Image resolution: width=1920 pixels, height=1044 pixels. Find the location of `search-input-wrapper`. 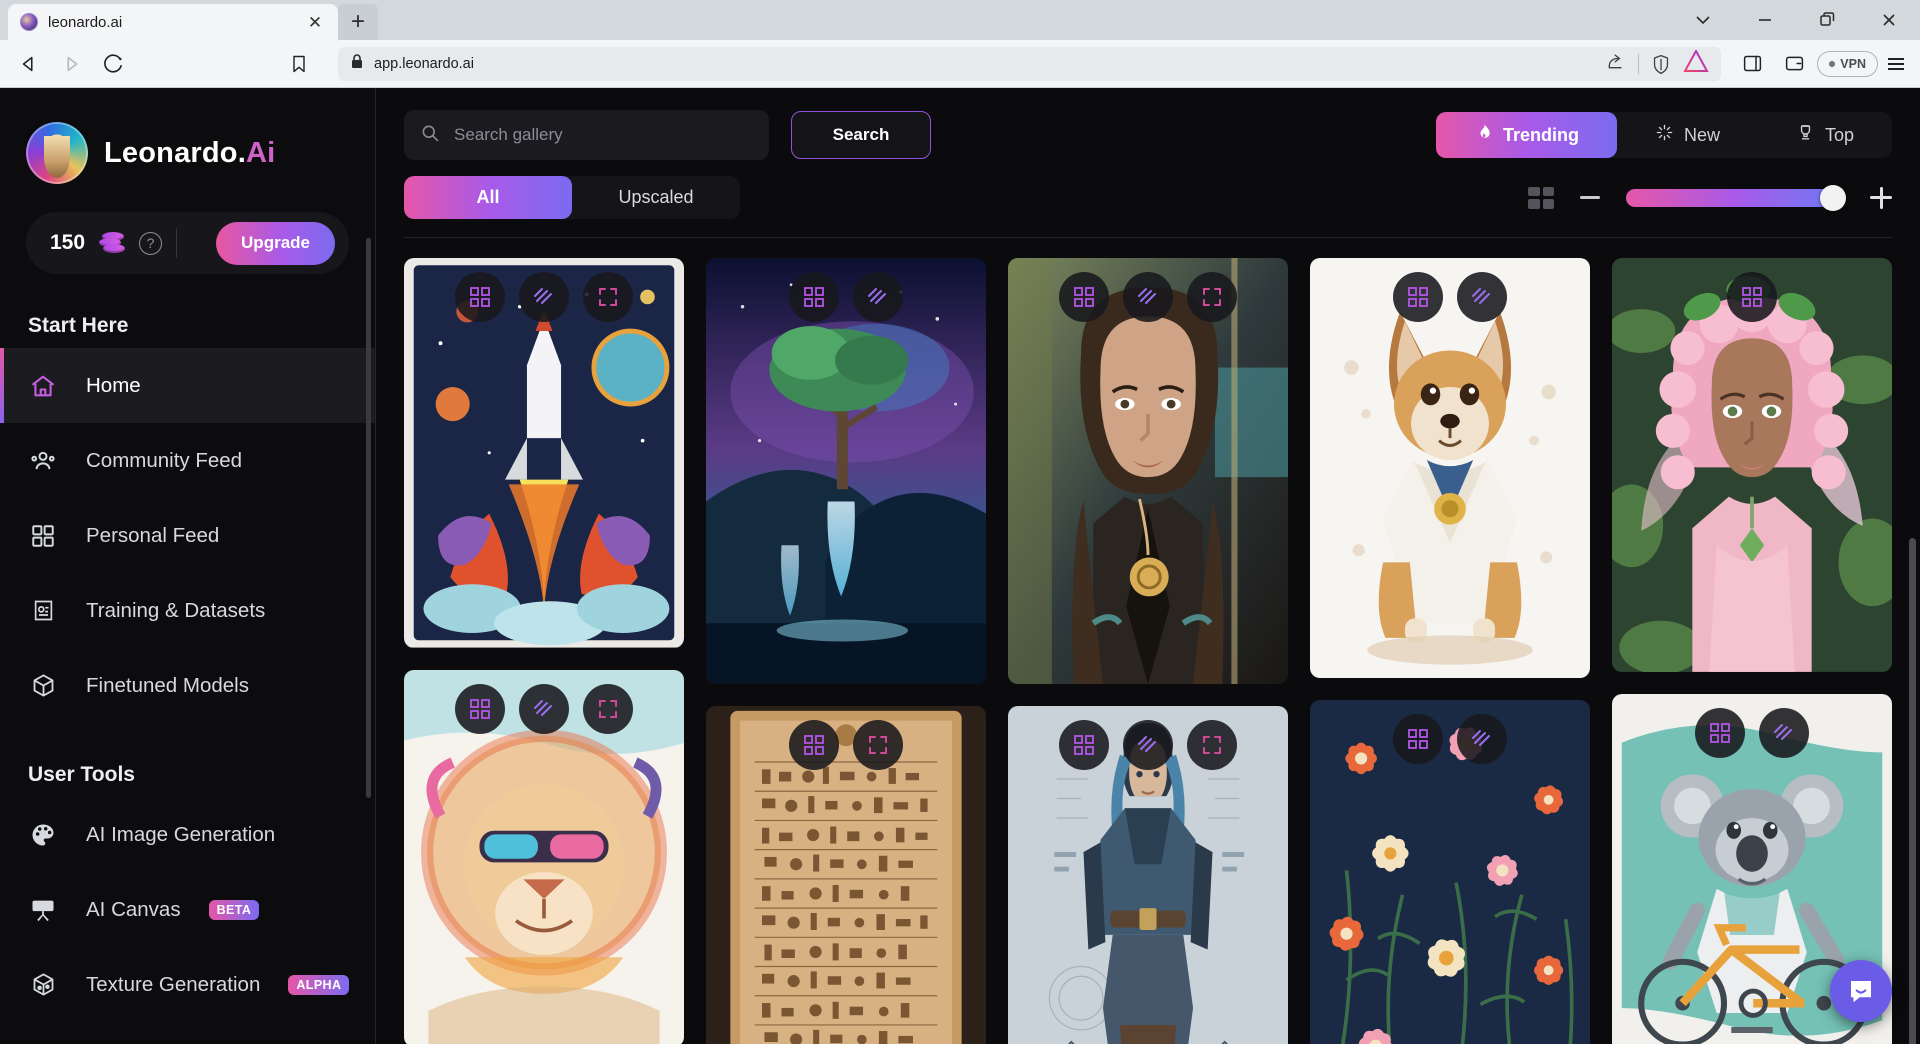

search-input-wrapper is located at coordinates (586, 135).